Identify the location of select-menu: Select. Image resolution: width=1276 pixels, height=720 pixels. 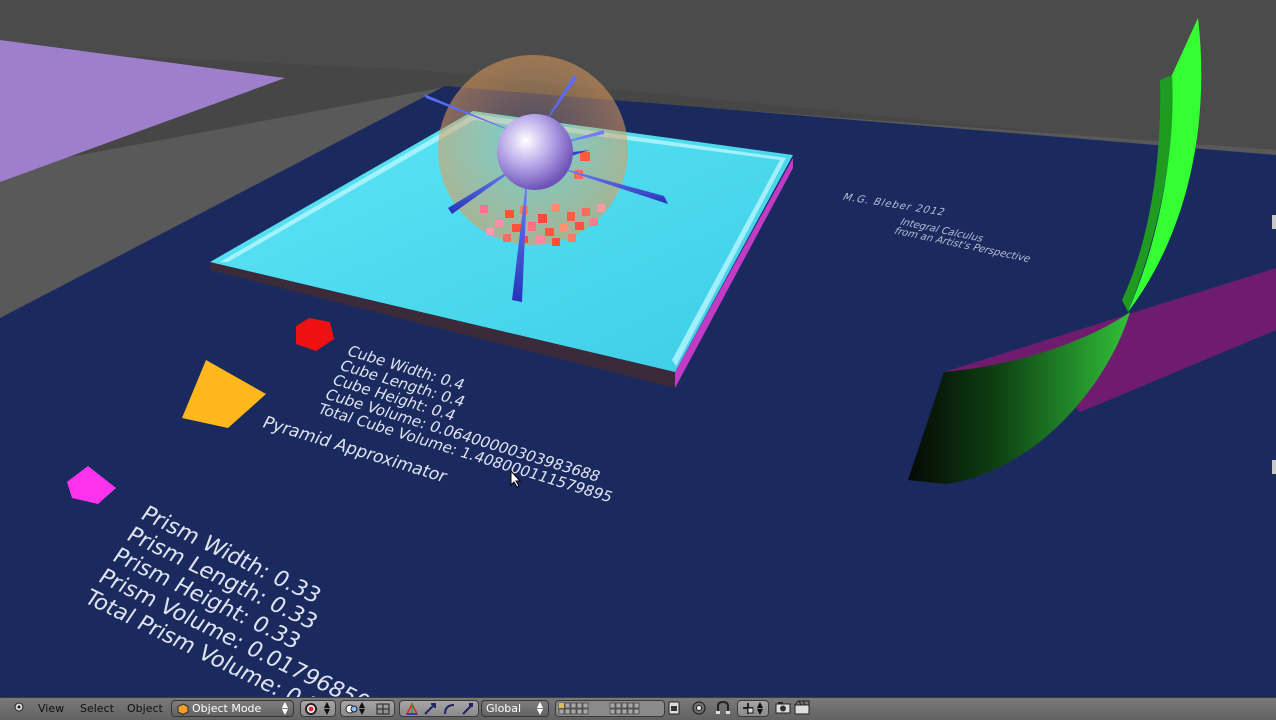
(98, 709).